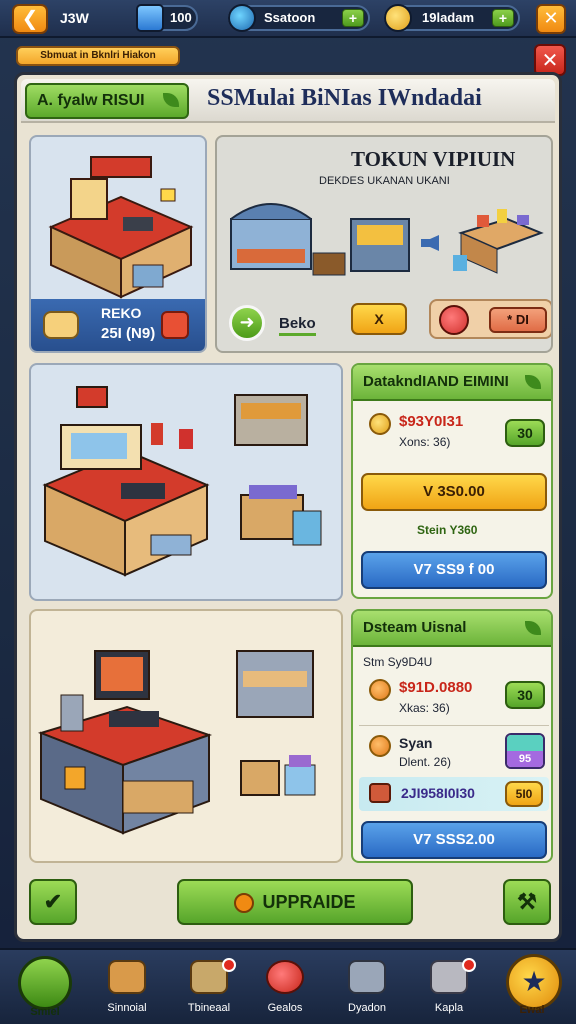 Image resolution: width=576 pixels, height=1024 pixels. I want to click on shop-alert-icon, so click(175, 325).